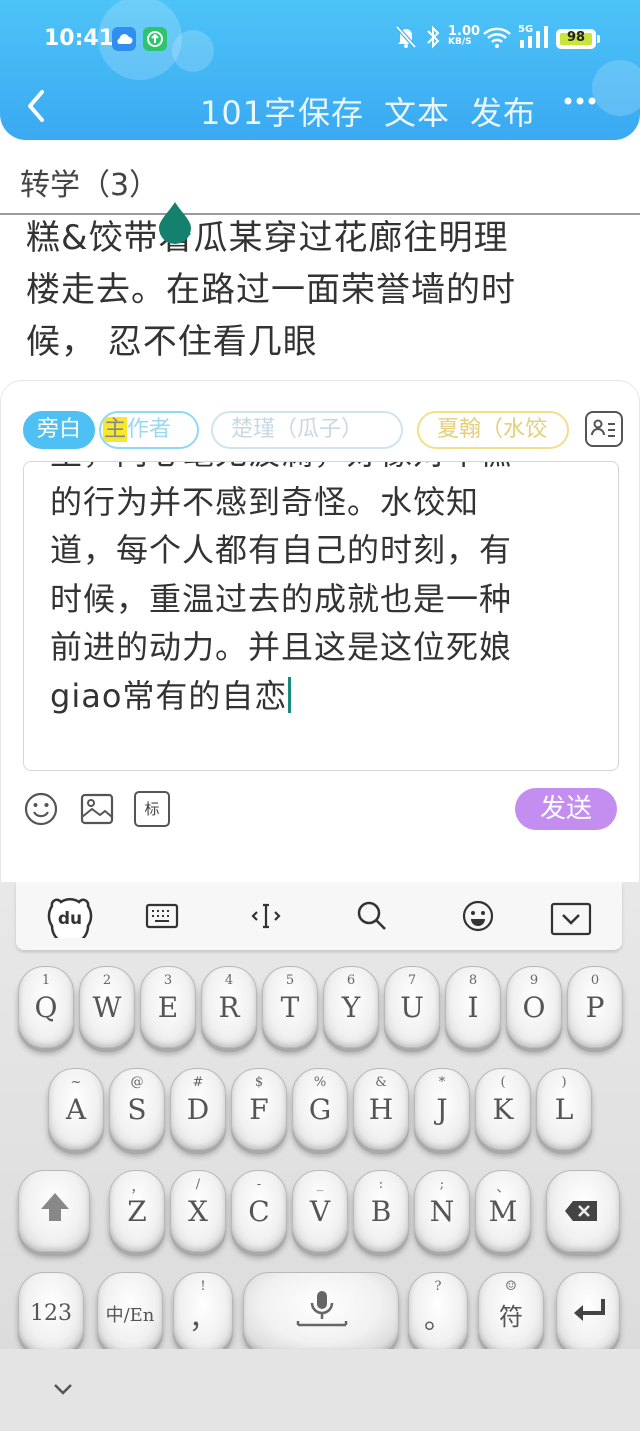 This screenshot has height=1431, width=640. I want to click on key-r: 4R, so click(229, 1007).